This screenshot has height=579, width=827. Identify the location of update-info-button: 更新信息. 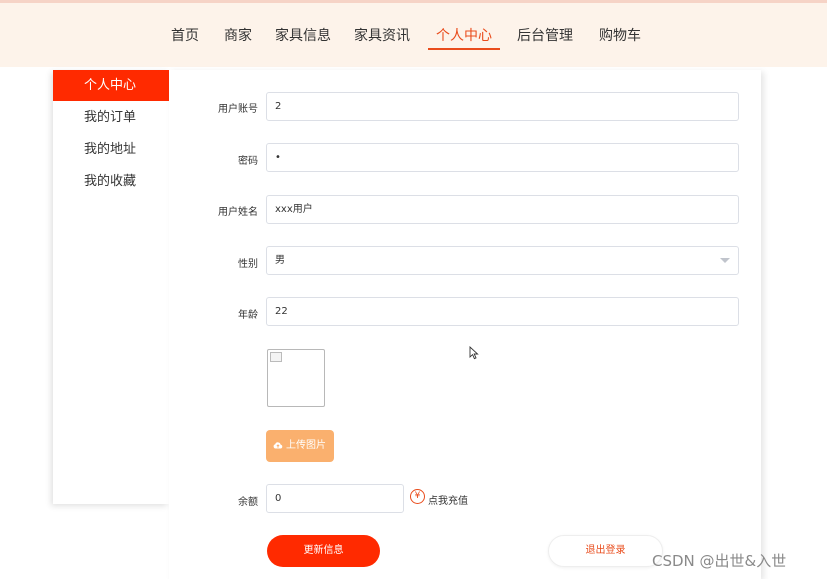
(323, 551).